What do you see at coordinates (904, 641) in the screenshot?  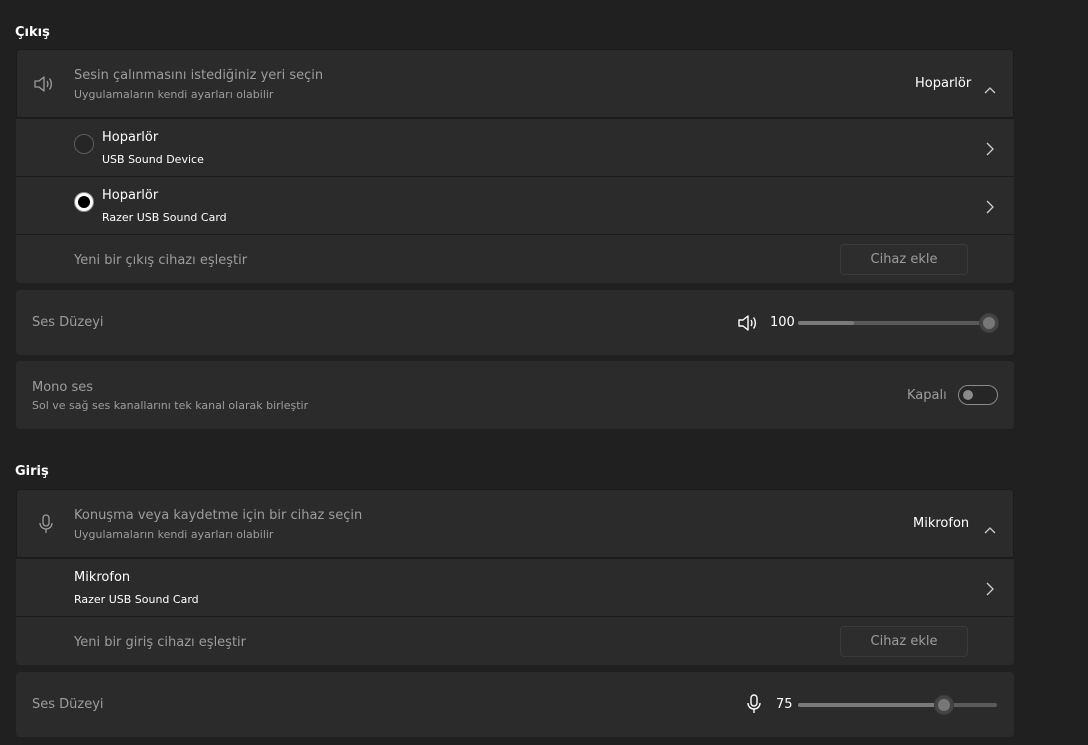 I see `add-input-device-button: Cihaz ekle` at bounding box center [904, 641].